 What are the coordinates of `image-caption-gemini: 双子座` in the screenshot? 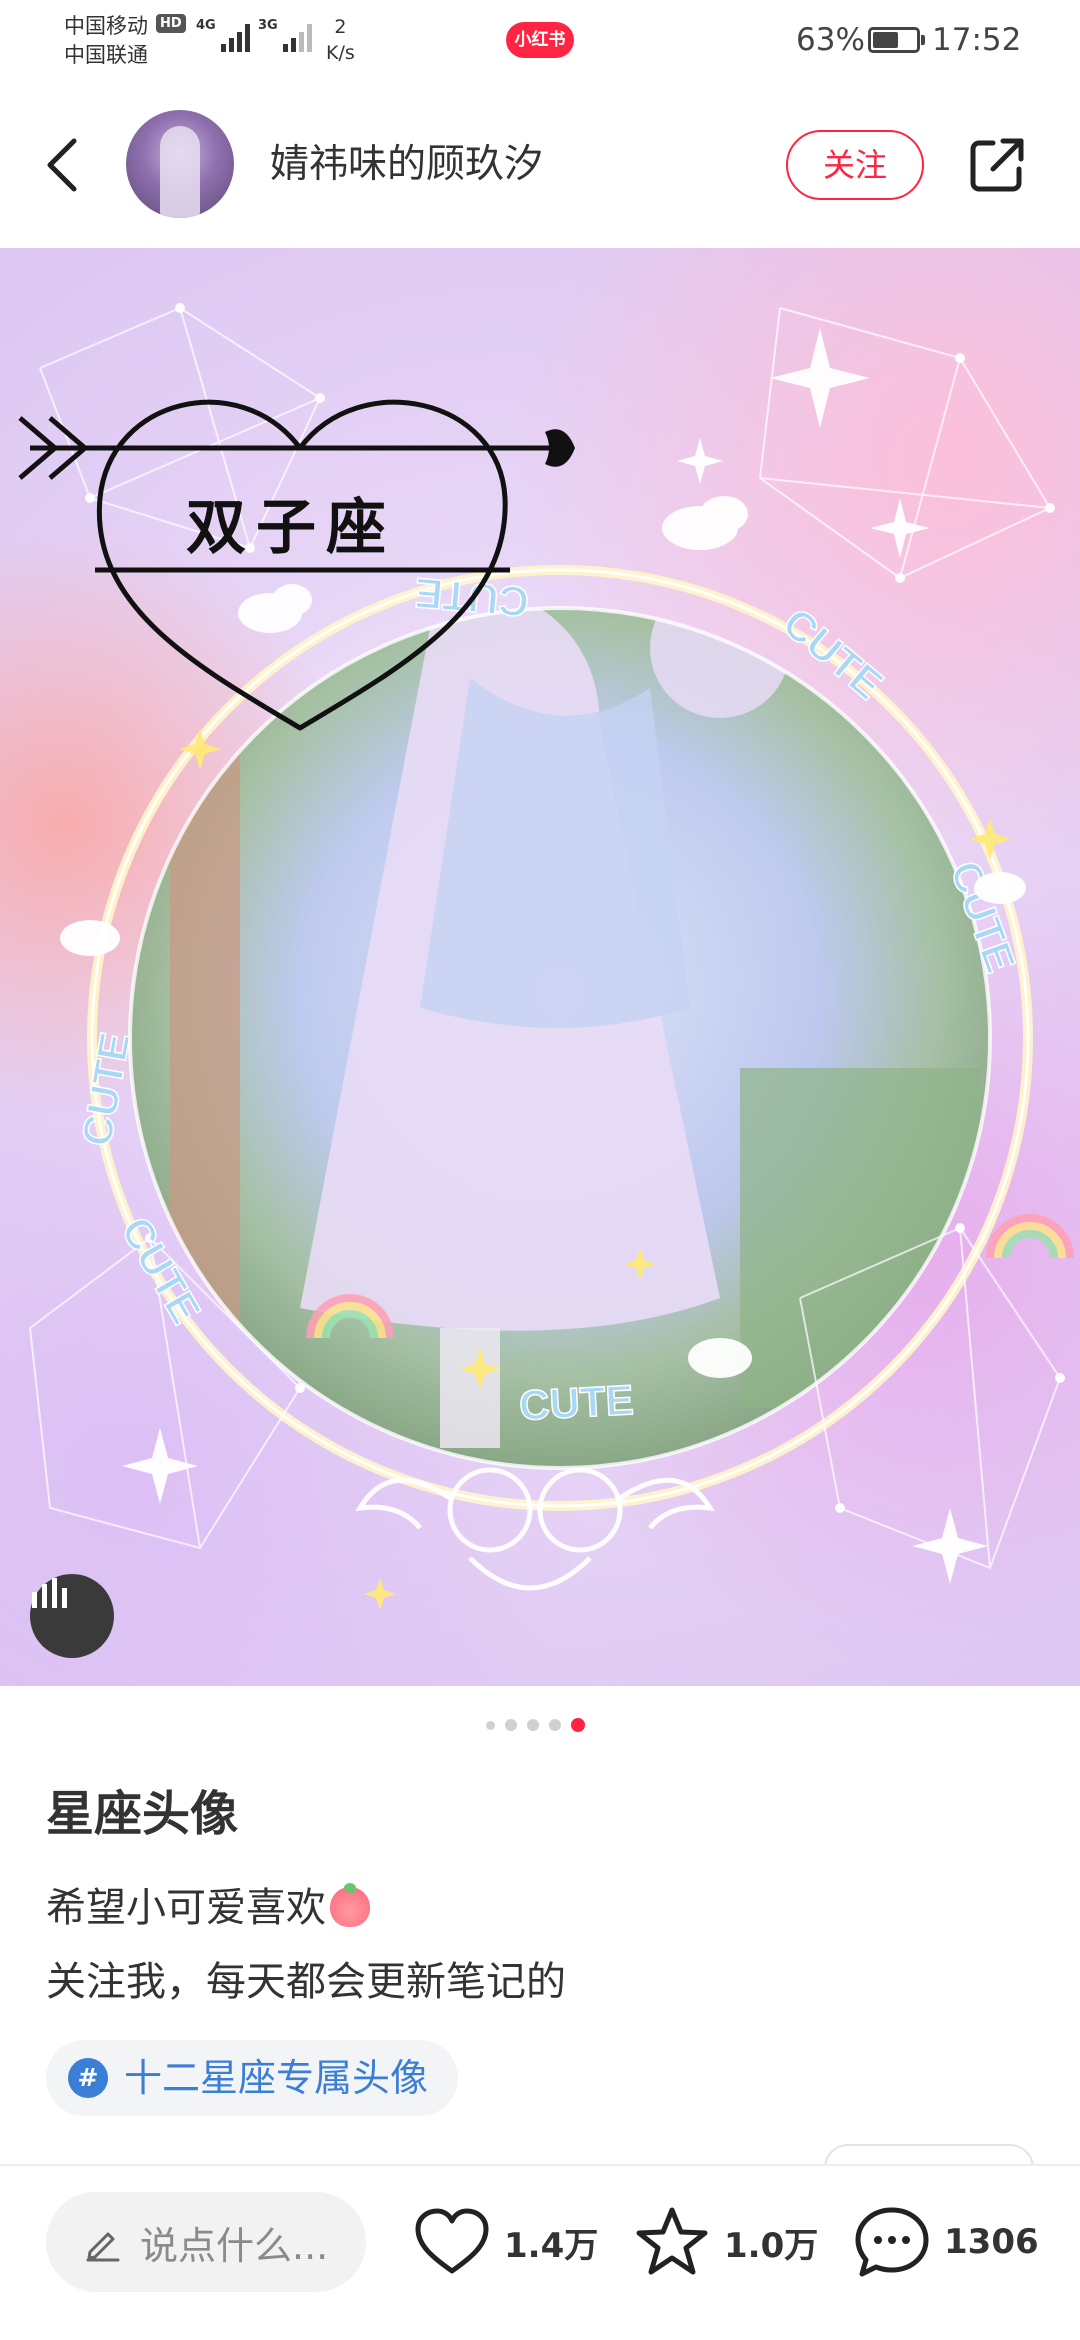 It's located at (291, 528).